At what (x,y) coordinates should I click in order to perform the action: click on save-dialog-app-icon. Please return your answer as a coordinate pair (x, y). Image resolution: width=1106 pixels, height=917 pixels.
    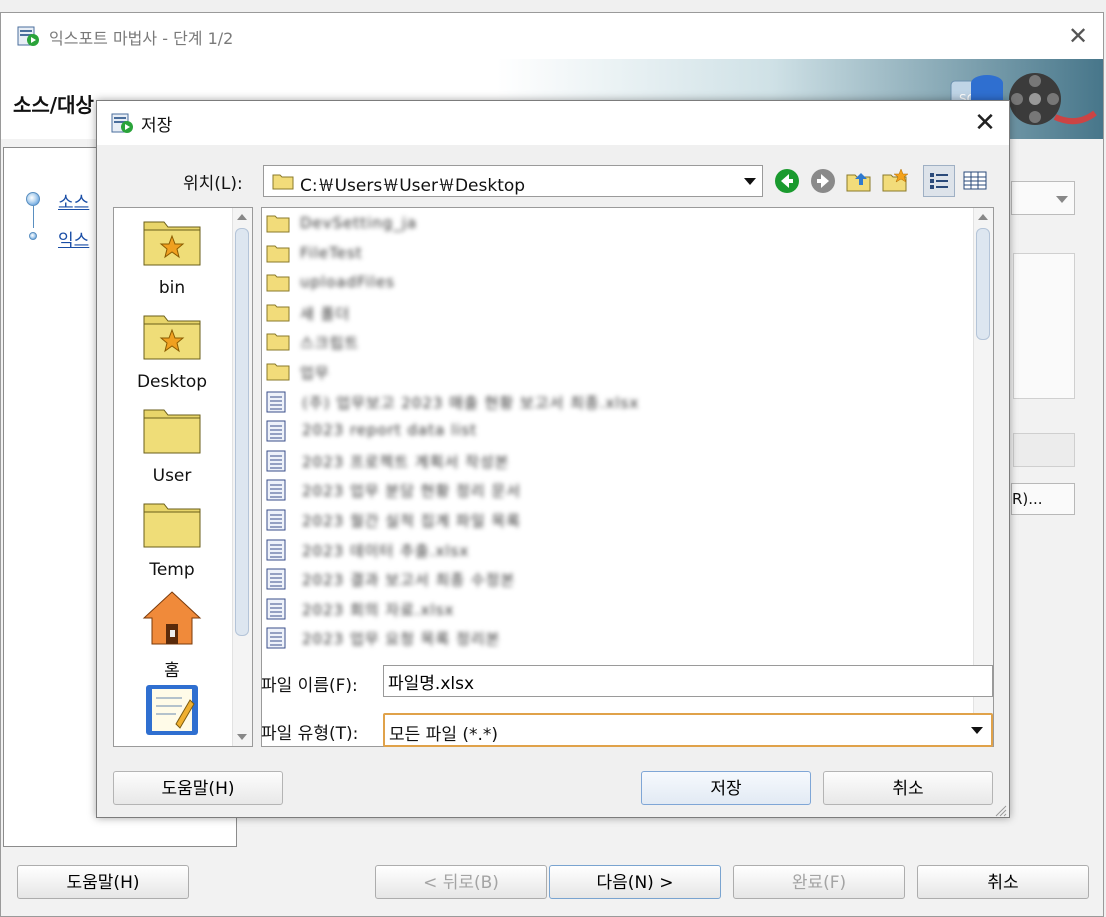
    Looking at the image, I should click on (123, 125).